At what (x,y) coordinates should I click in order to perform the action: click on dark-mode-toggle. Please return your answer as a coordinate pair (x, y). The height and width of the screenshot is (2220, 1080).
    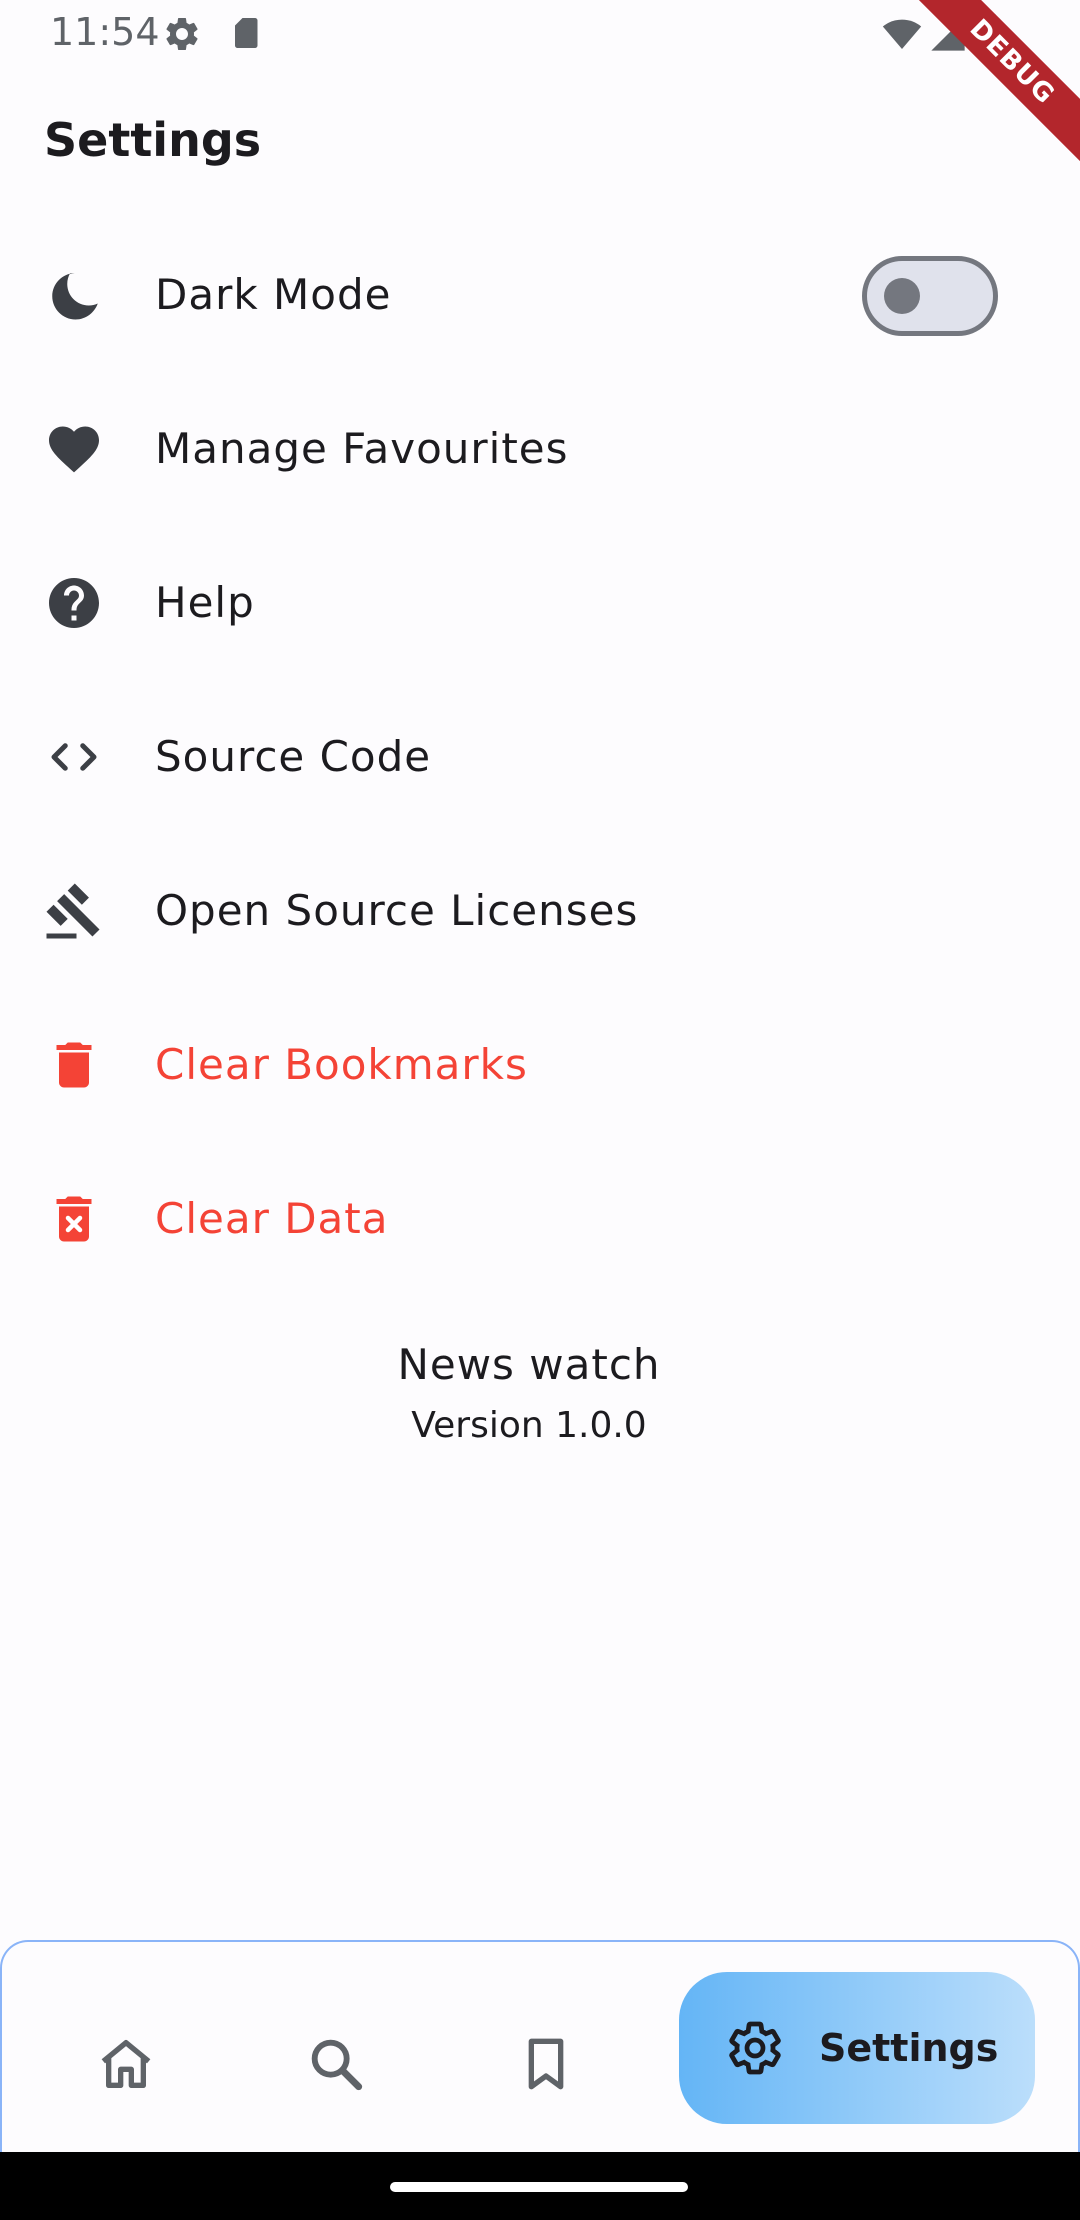
    Looking at the image, I should click on (930, 296).